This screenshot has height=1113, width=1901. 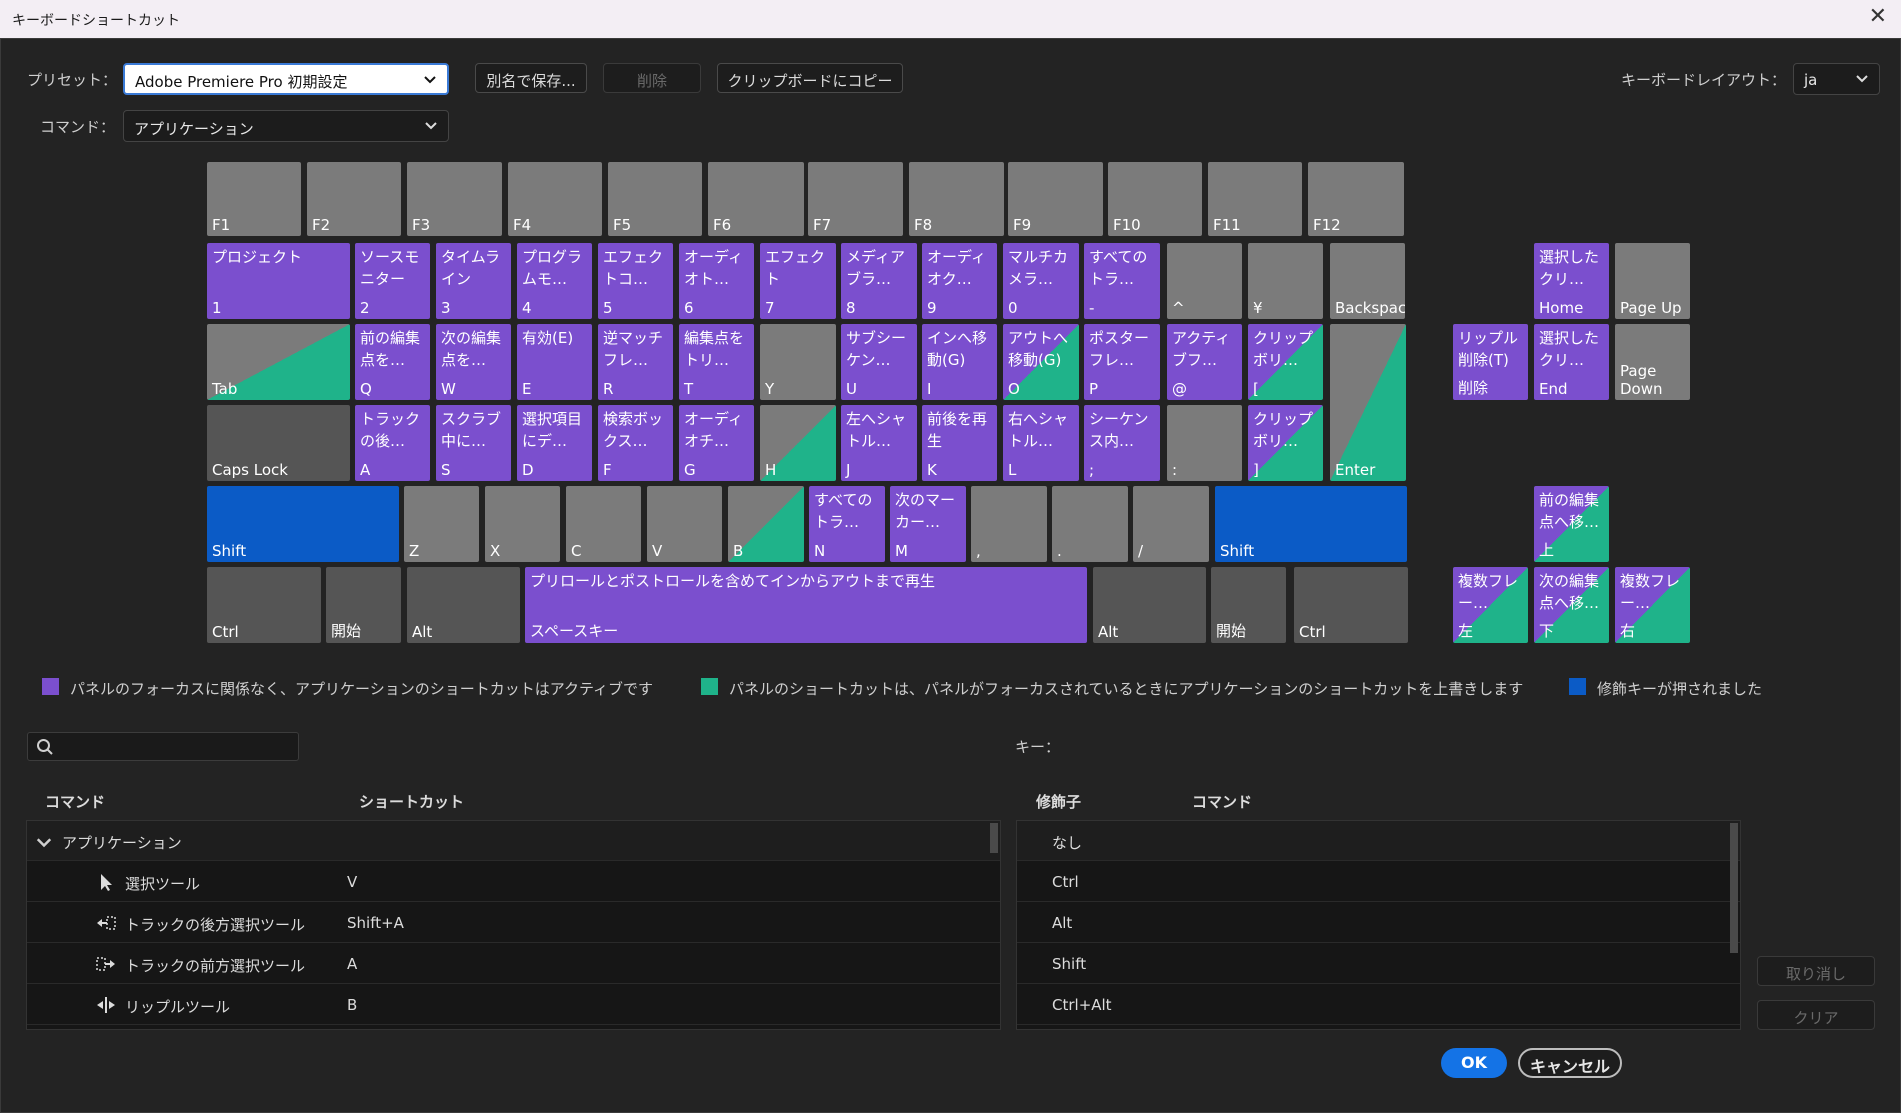 What do you see at coordinates (75, 801) in the screenshot?
I see `column-header-command: コマンド` at bounding box center [75, 801].